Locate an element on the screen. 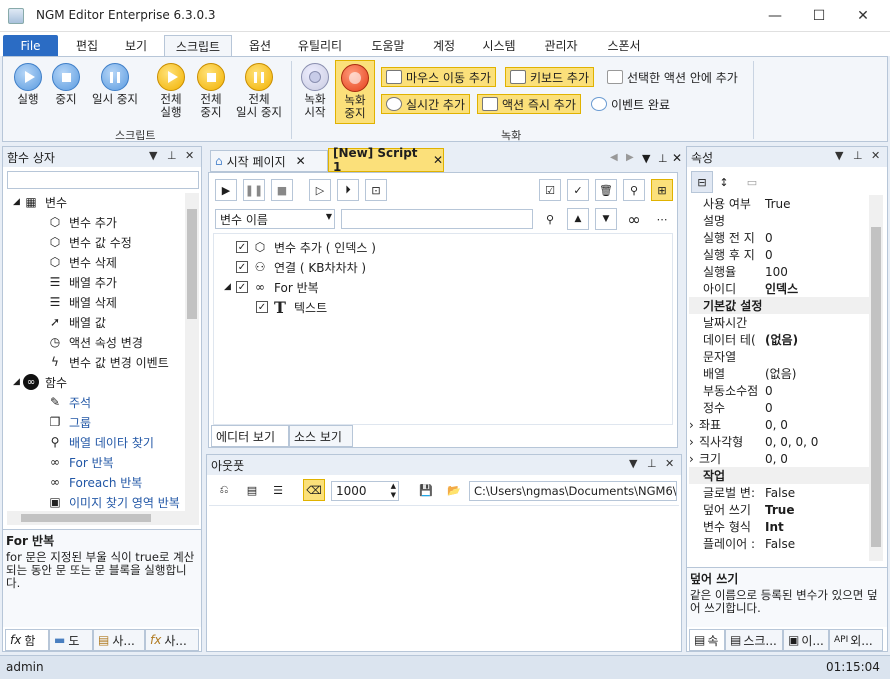 The width and height of the screenshot is (890, 679). tree-category-variables: ◢ ▦ 변수 is located at coordinates (40, 202).